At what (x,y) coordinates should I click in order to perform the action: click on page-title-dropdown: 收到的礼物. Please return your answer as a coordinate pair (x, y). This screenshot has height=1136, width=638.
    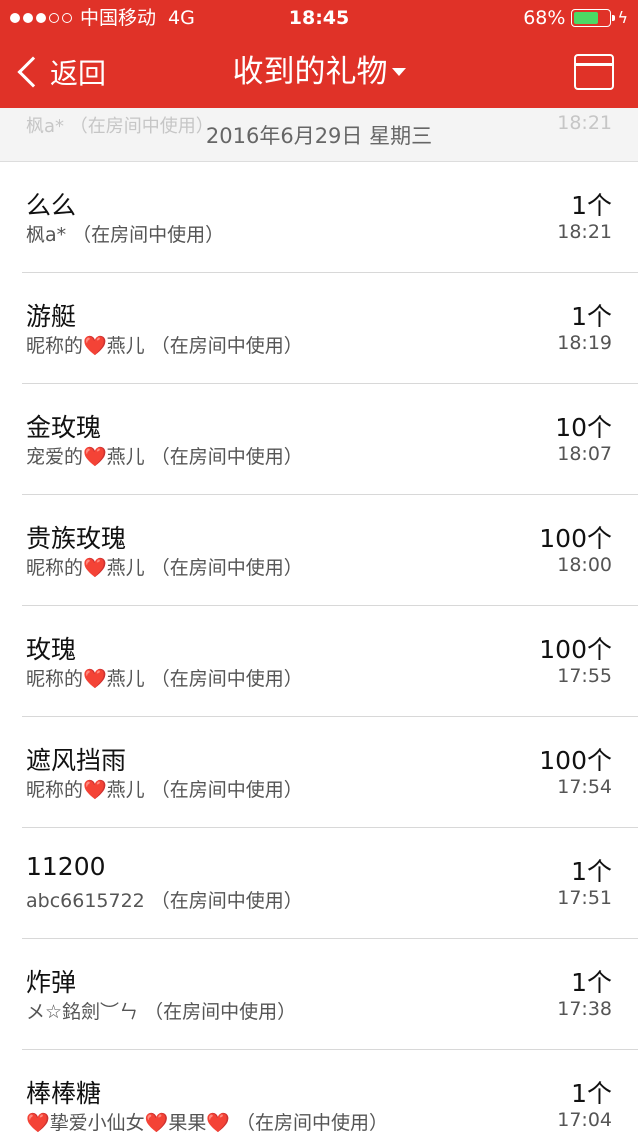
    Looking at the image, I should click on (319, 72).